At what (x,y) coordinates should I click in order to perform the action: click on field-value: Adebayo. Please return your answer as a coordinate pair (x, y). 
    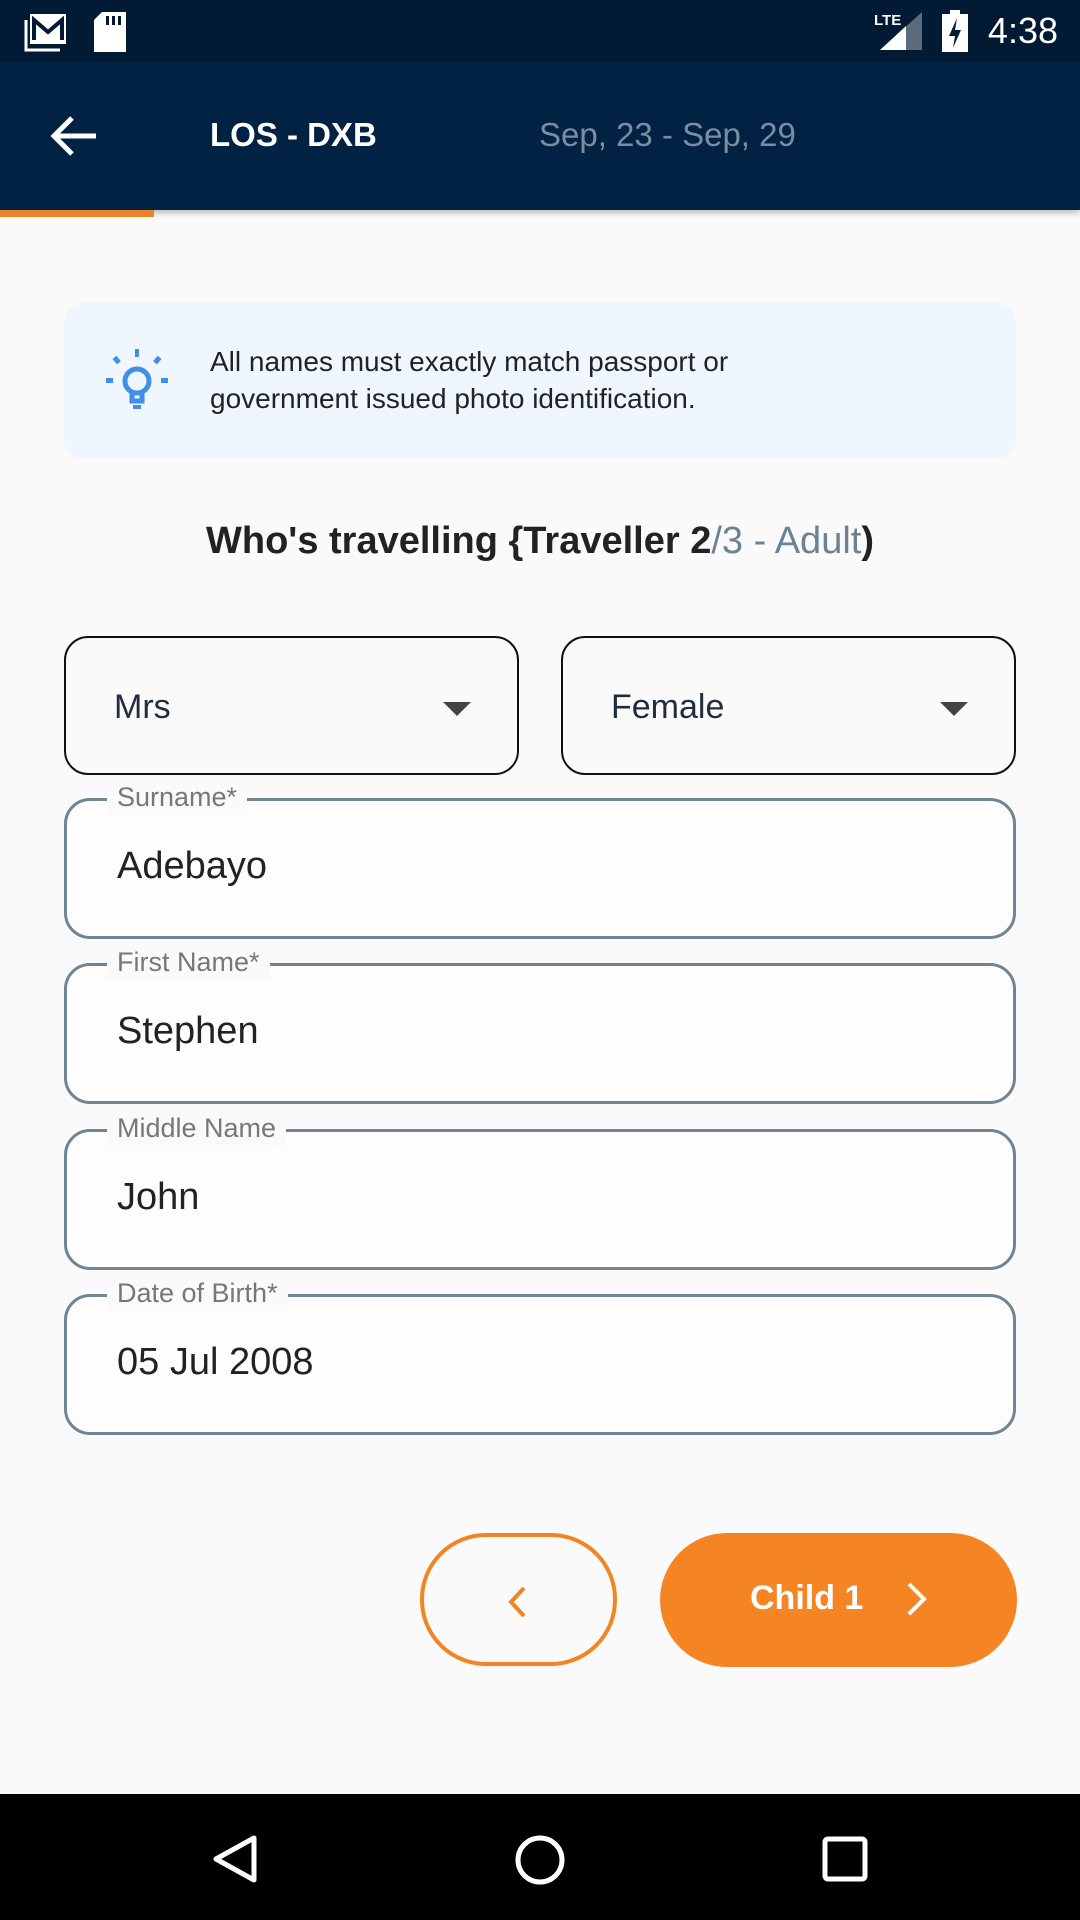
    Looking at the image, I should click on (192, 866).